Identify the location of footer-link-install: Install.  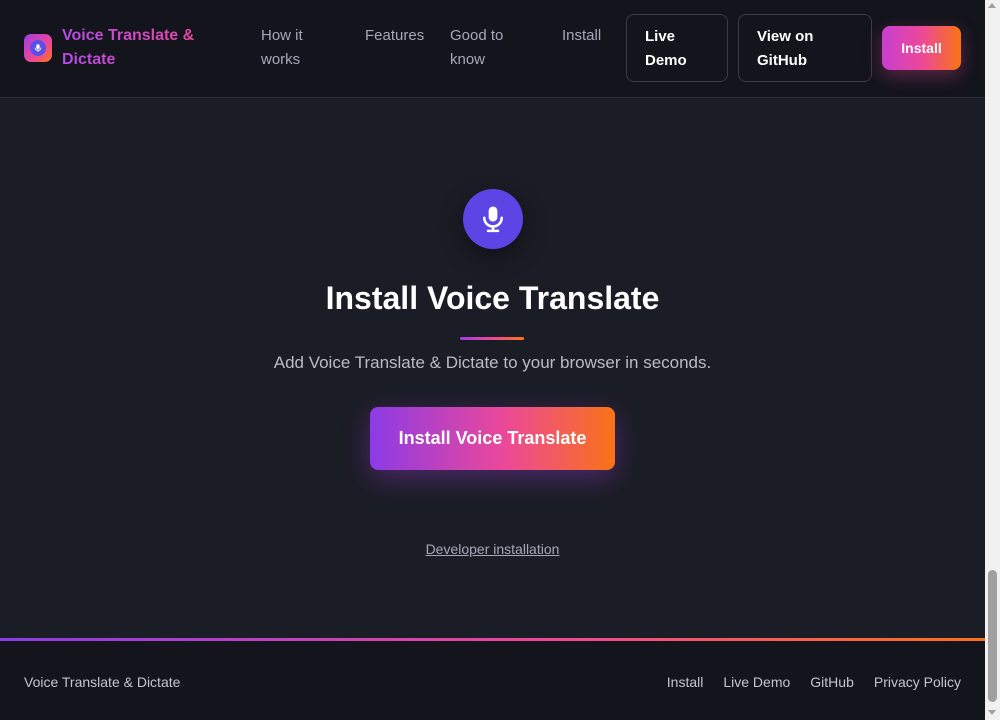
(685, 682).